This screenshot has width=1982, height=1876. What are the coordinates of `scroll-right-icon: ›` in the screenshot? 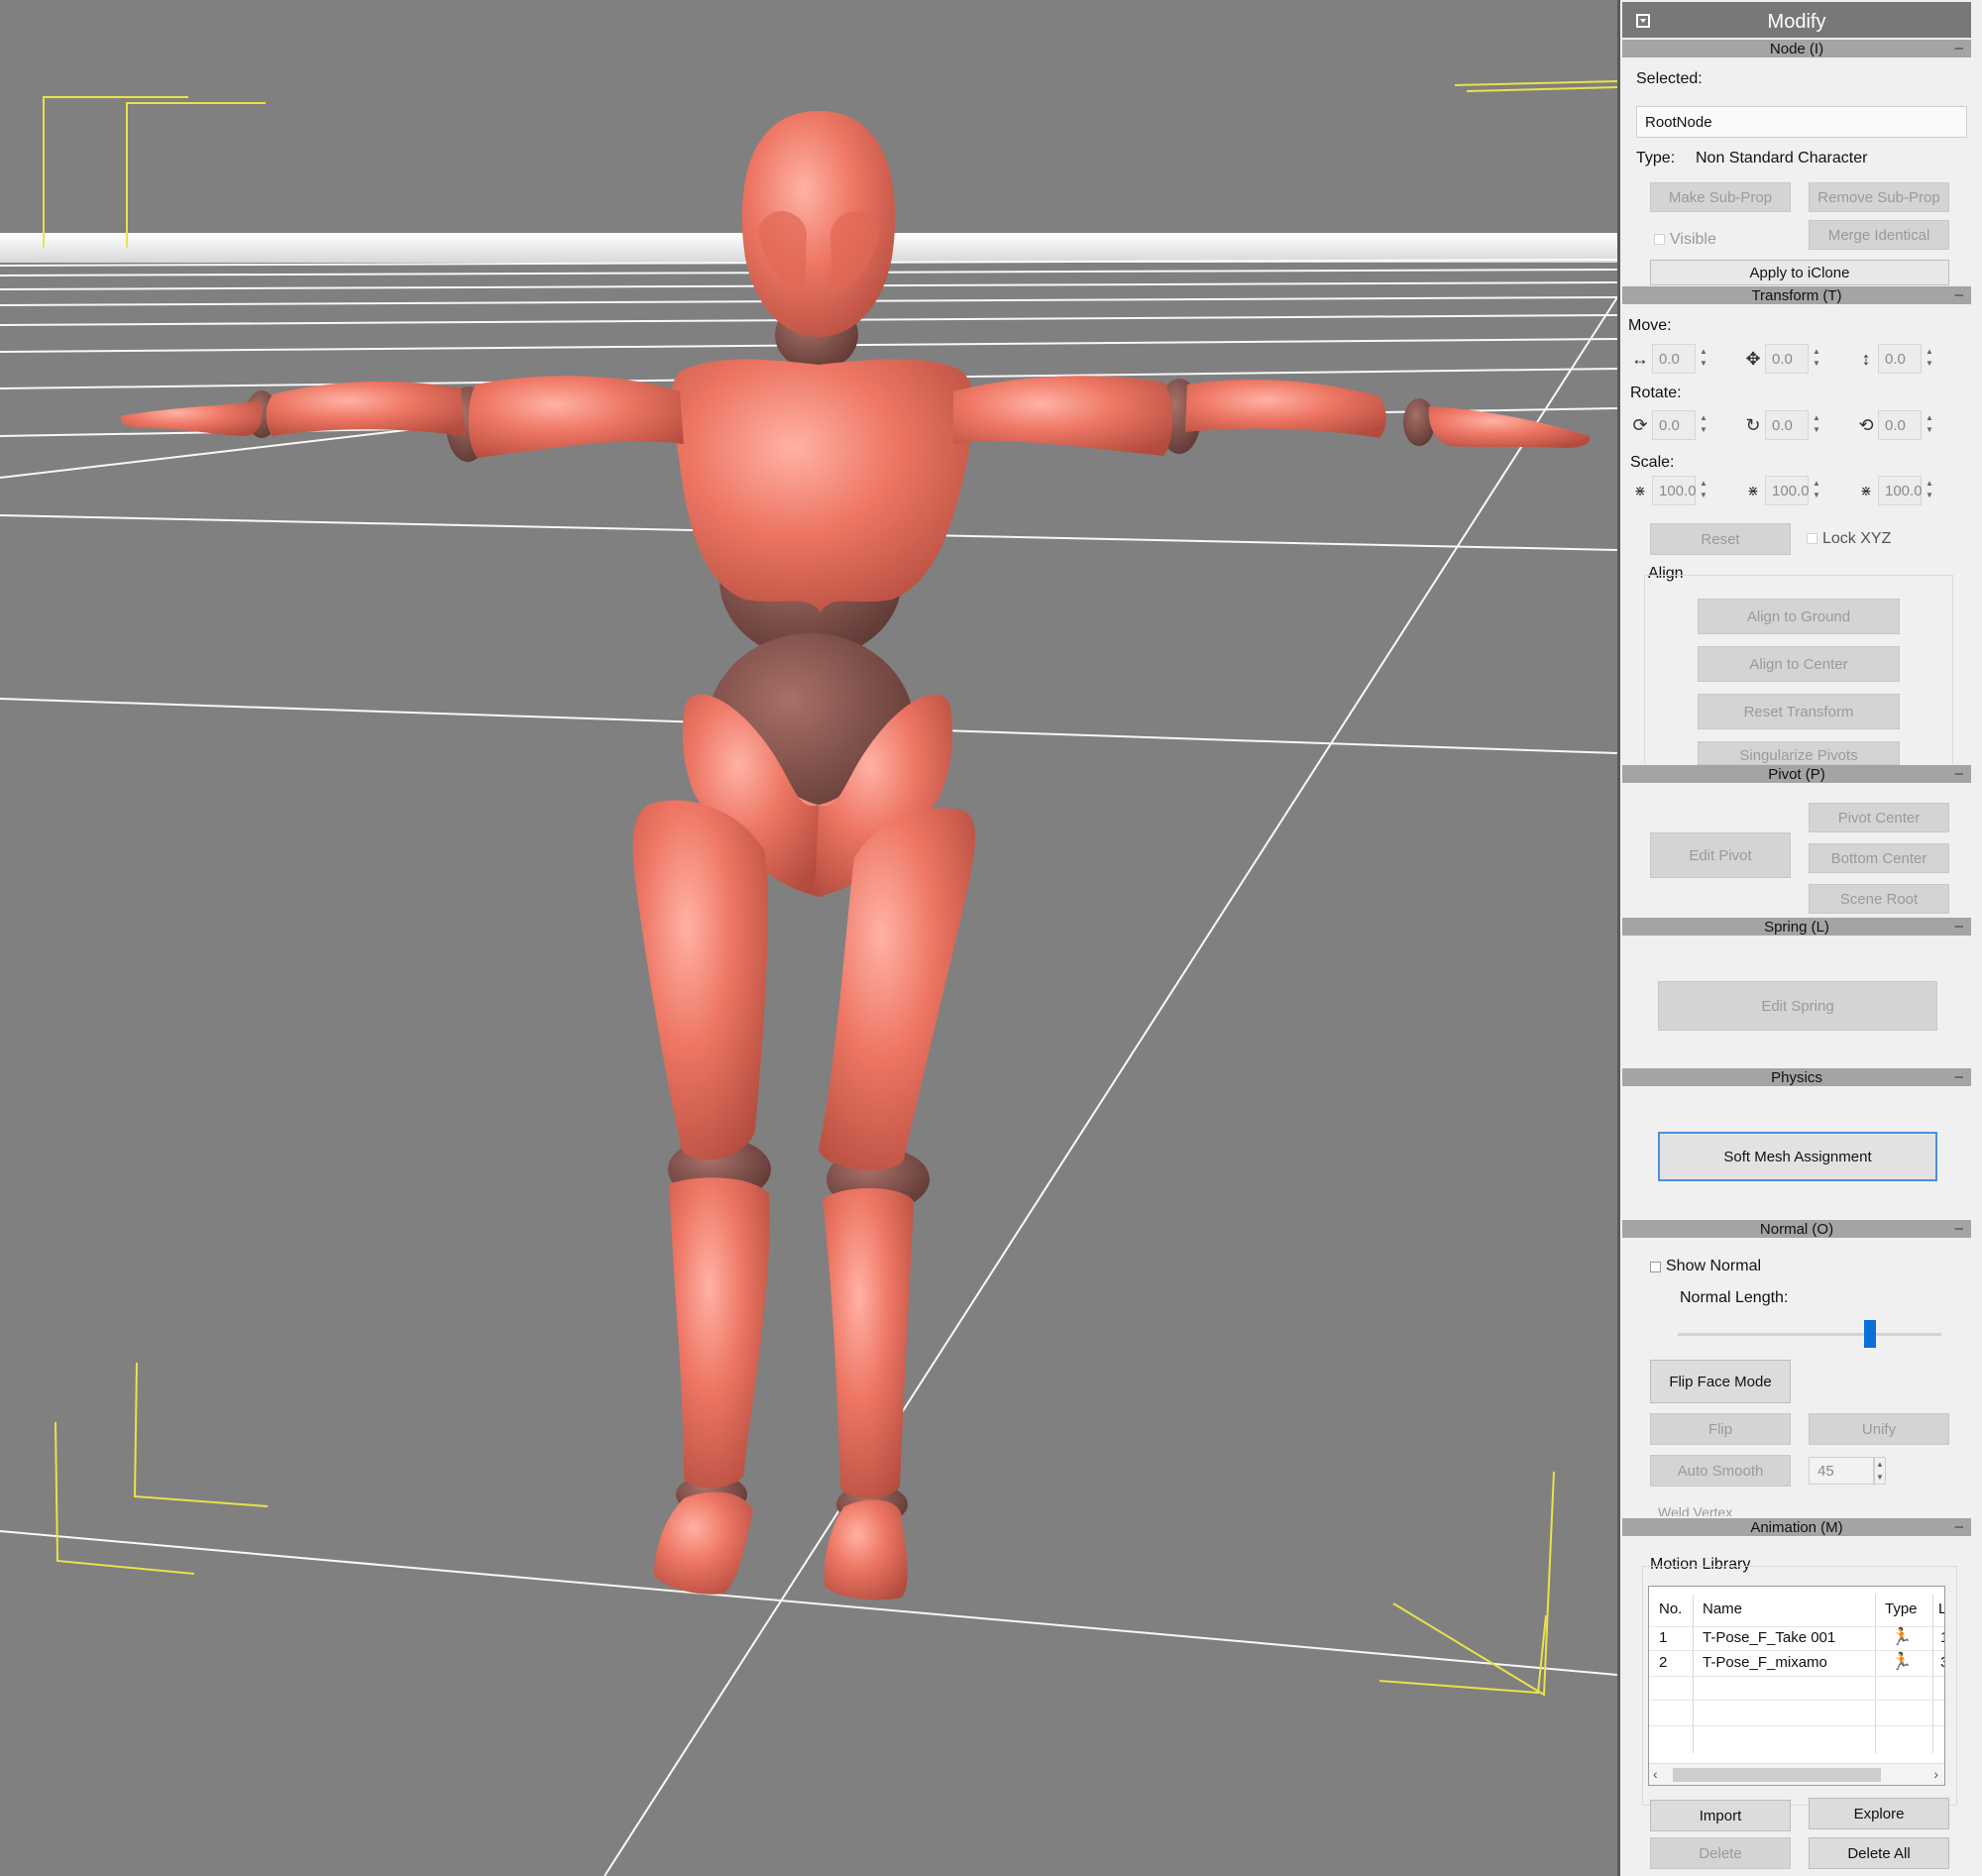 It's located at (1935, 1774).